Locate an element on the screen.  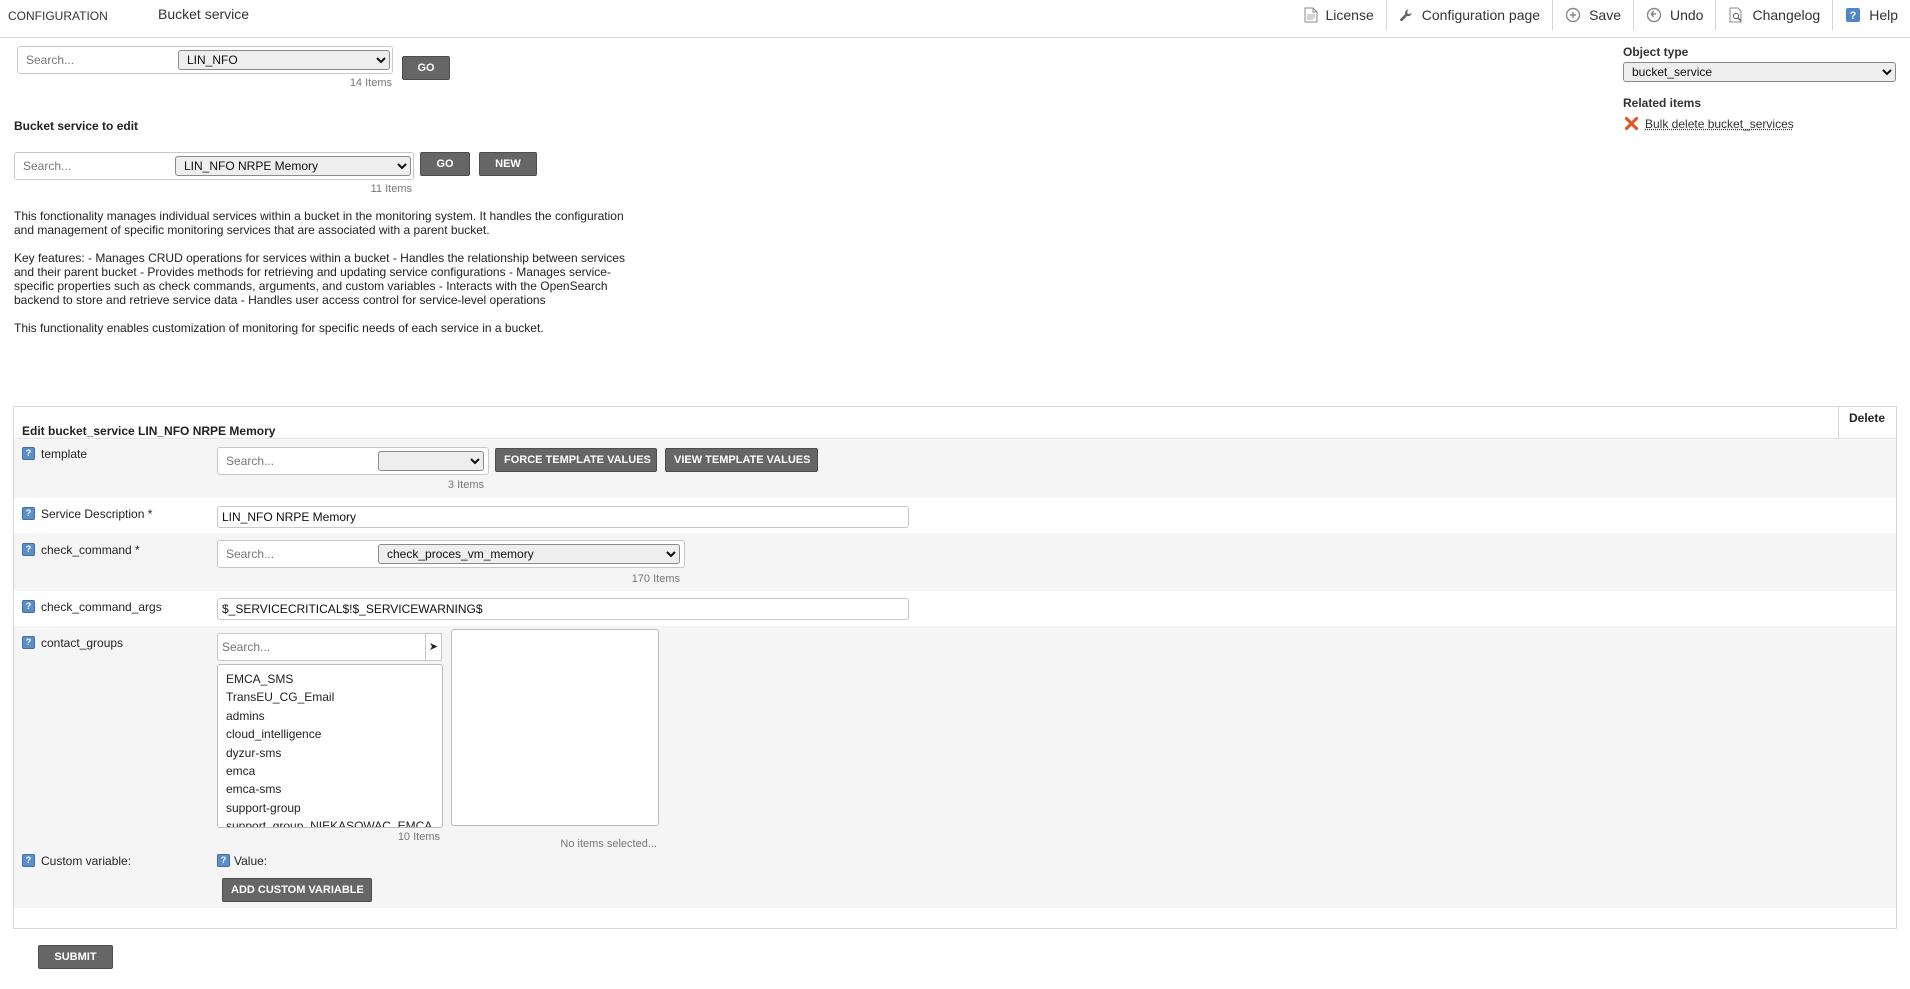
save-icon is located at coordinates (1573, 15).